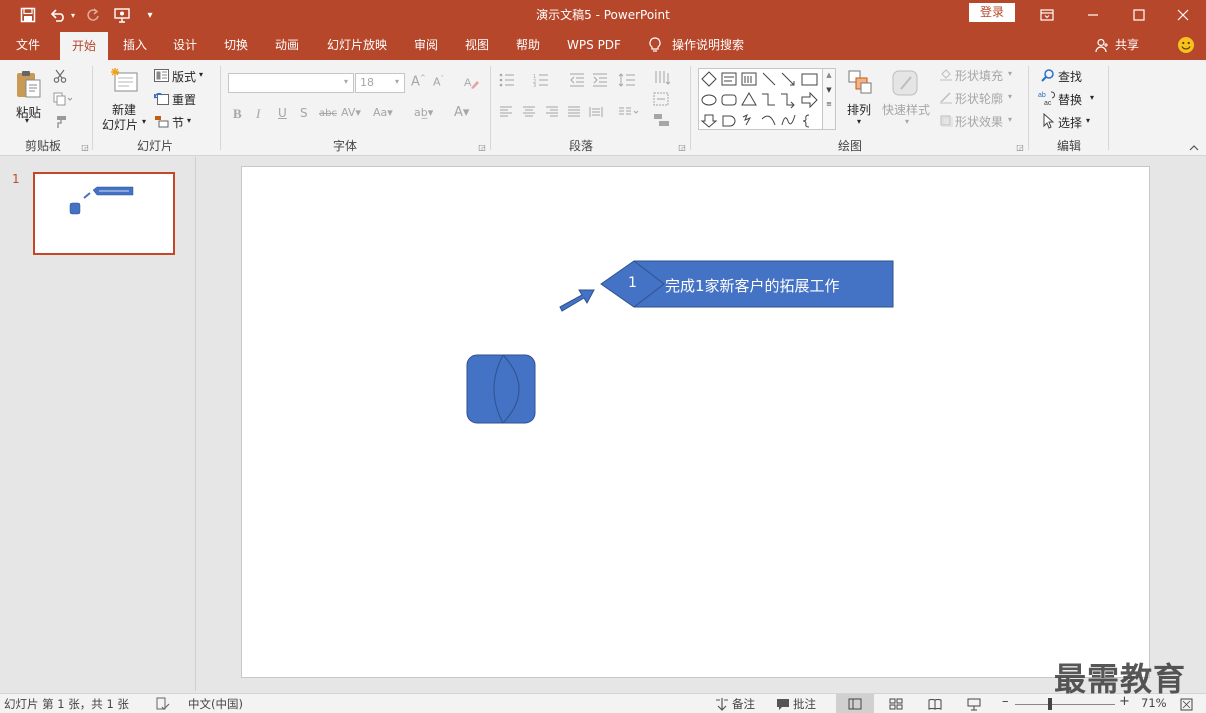 The width and height of the screenshot is (1206, 713). Describe the element at coordinates (722, 704) in the screenshot. I see `notes-icon` at that location.